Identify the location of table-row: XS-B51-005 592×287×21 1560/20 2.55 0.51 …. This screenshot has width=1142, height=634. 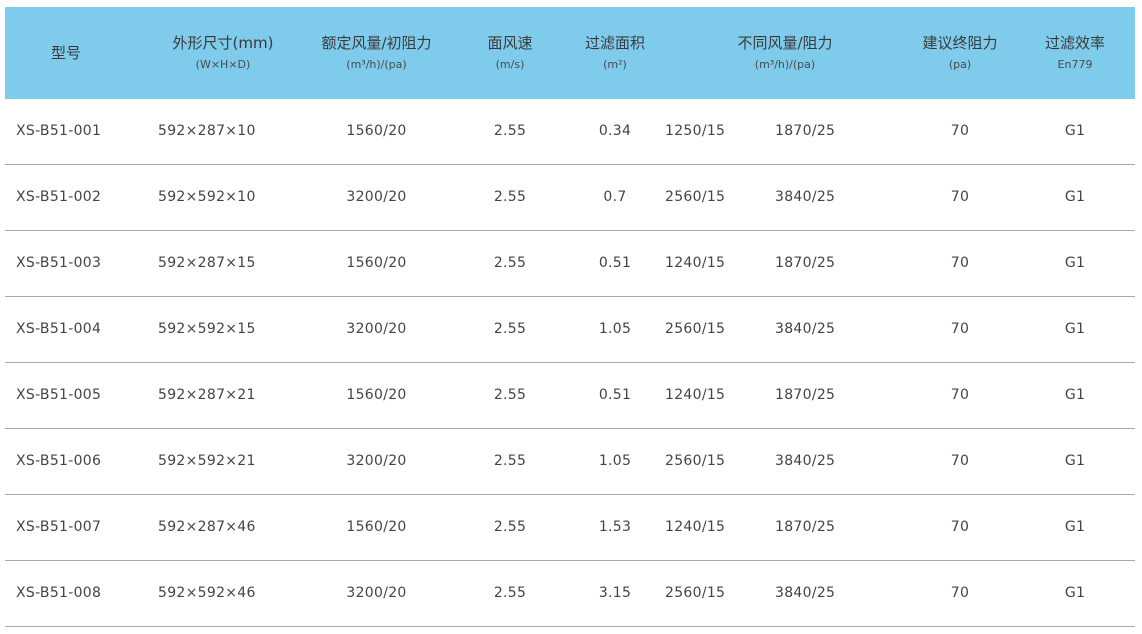
(570, 395).